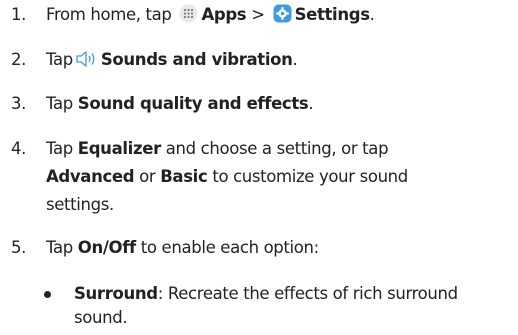 The width and height of the screenshot is (518, 335). What do you see at coordinates (294, 318) in the screenshot?
I see `bullet-line-2: sound.` at bounding box center [294, 318].